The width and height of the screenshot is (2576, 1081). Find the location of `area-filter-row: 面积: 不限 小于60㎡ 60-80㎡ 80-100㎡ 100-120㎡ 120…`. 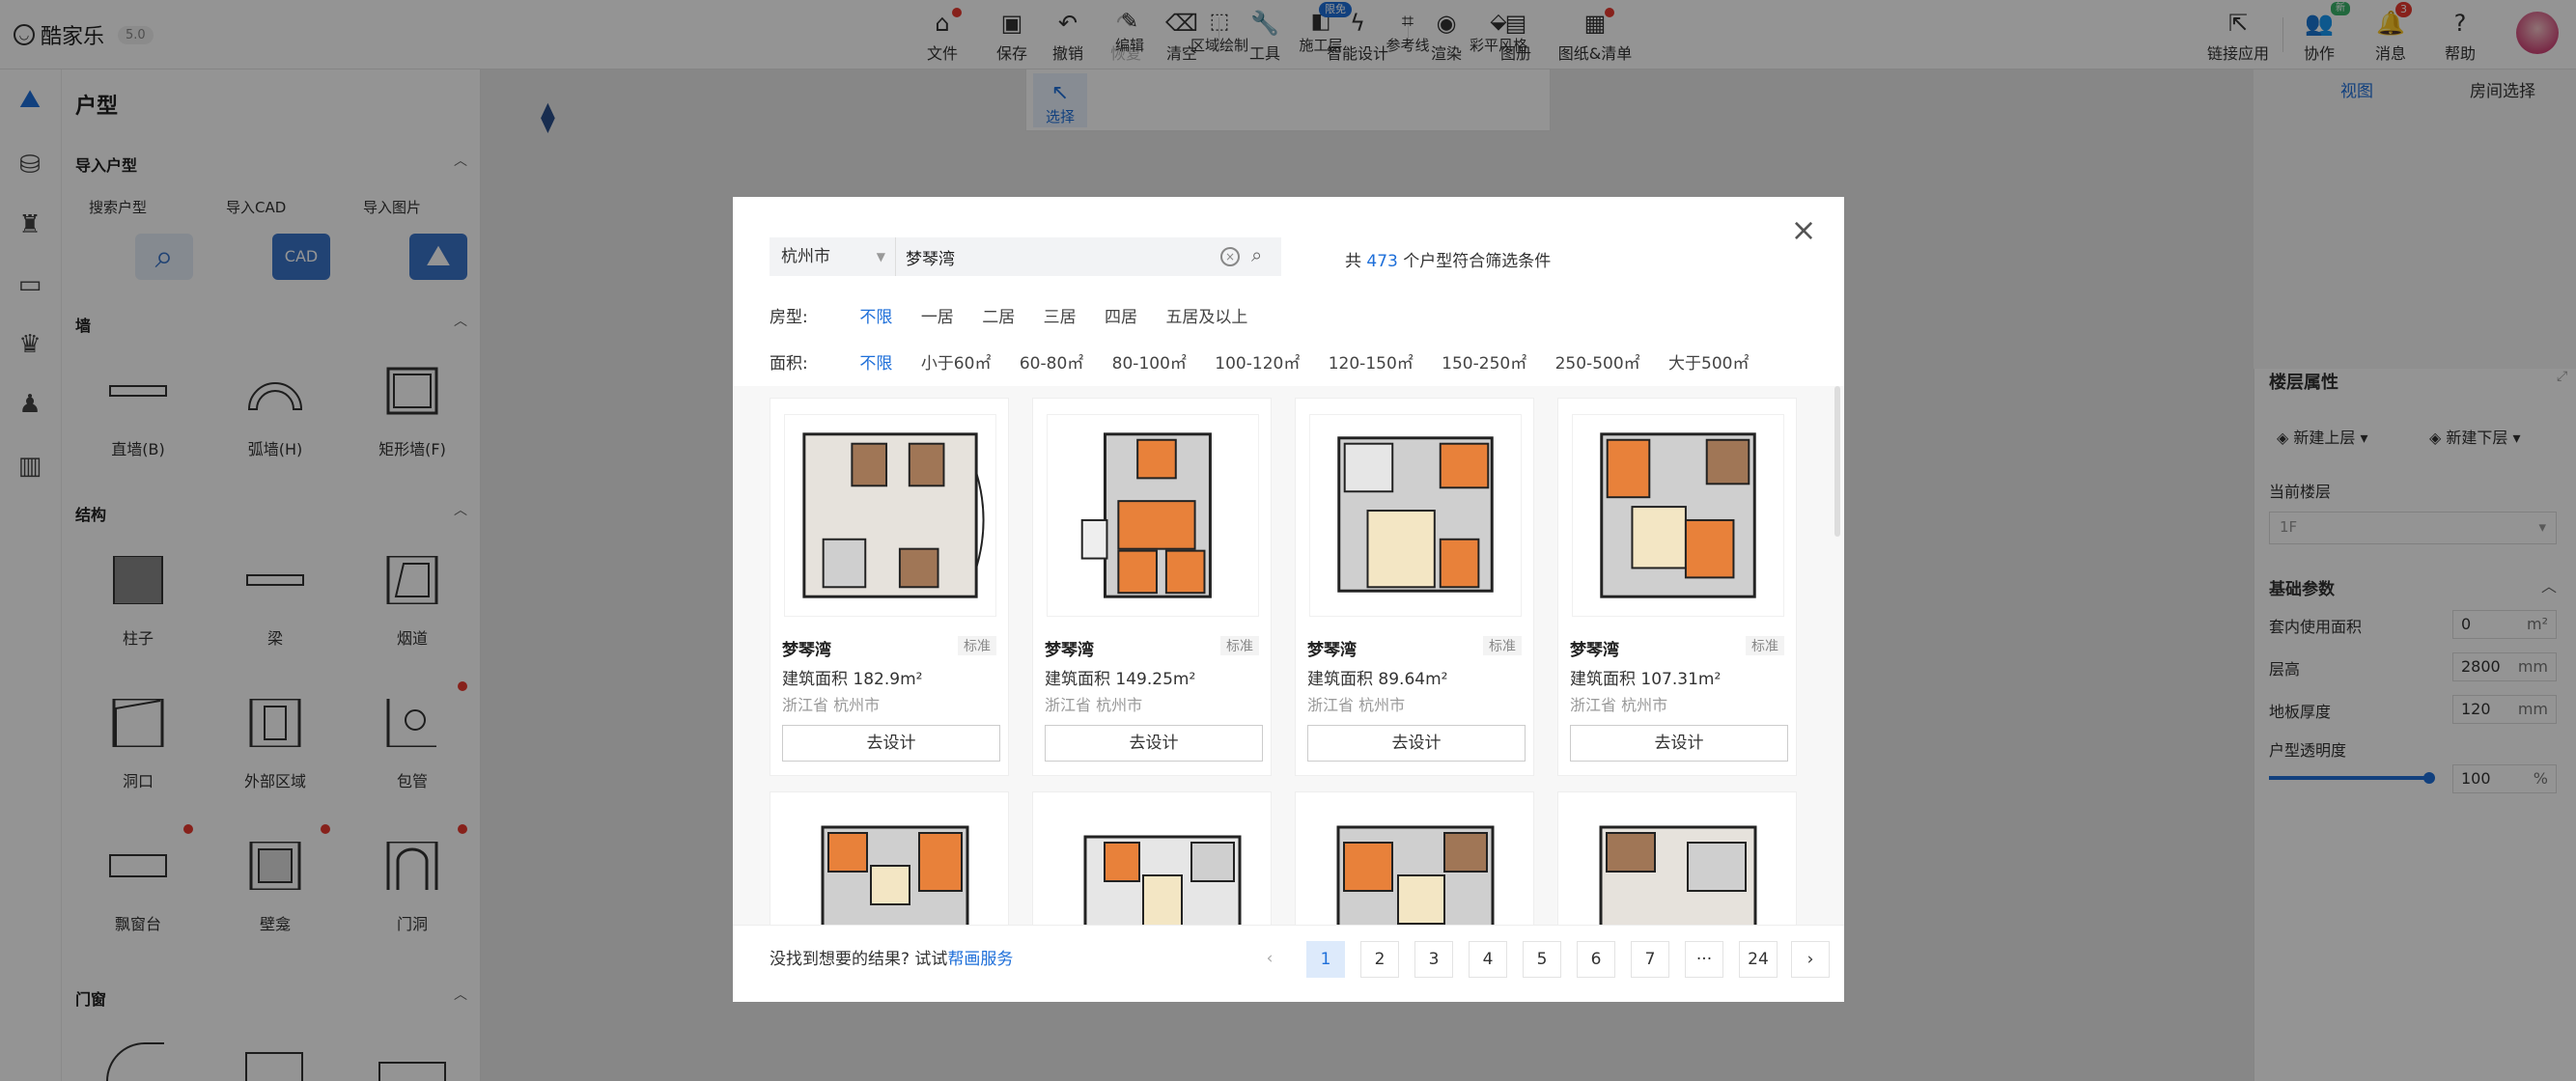

area-filter-row: 面积: 不限 小于60㎡ 60-80㎡ 80-100㎡ 100-120㎡ 120… is located at coordinates (1272, 361).